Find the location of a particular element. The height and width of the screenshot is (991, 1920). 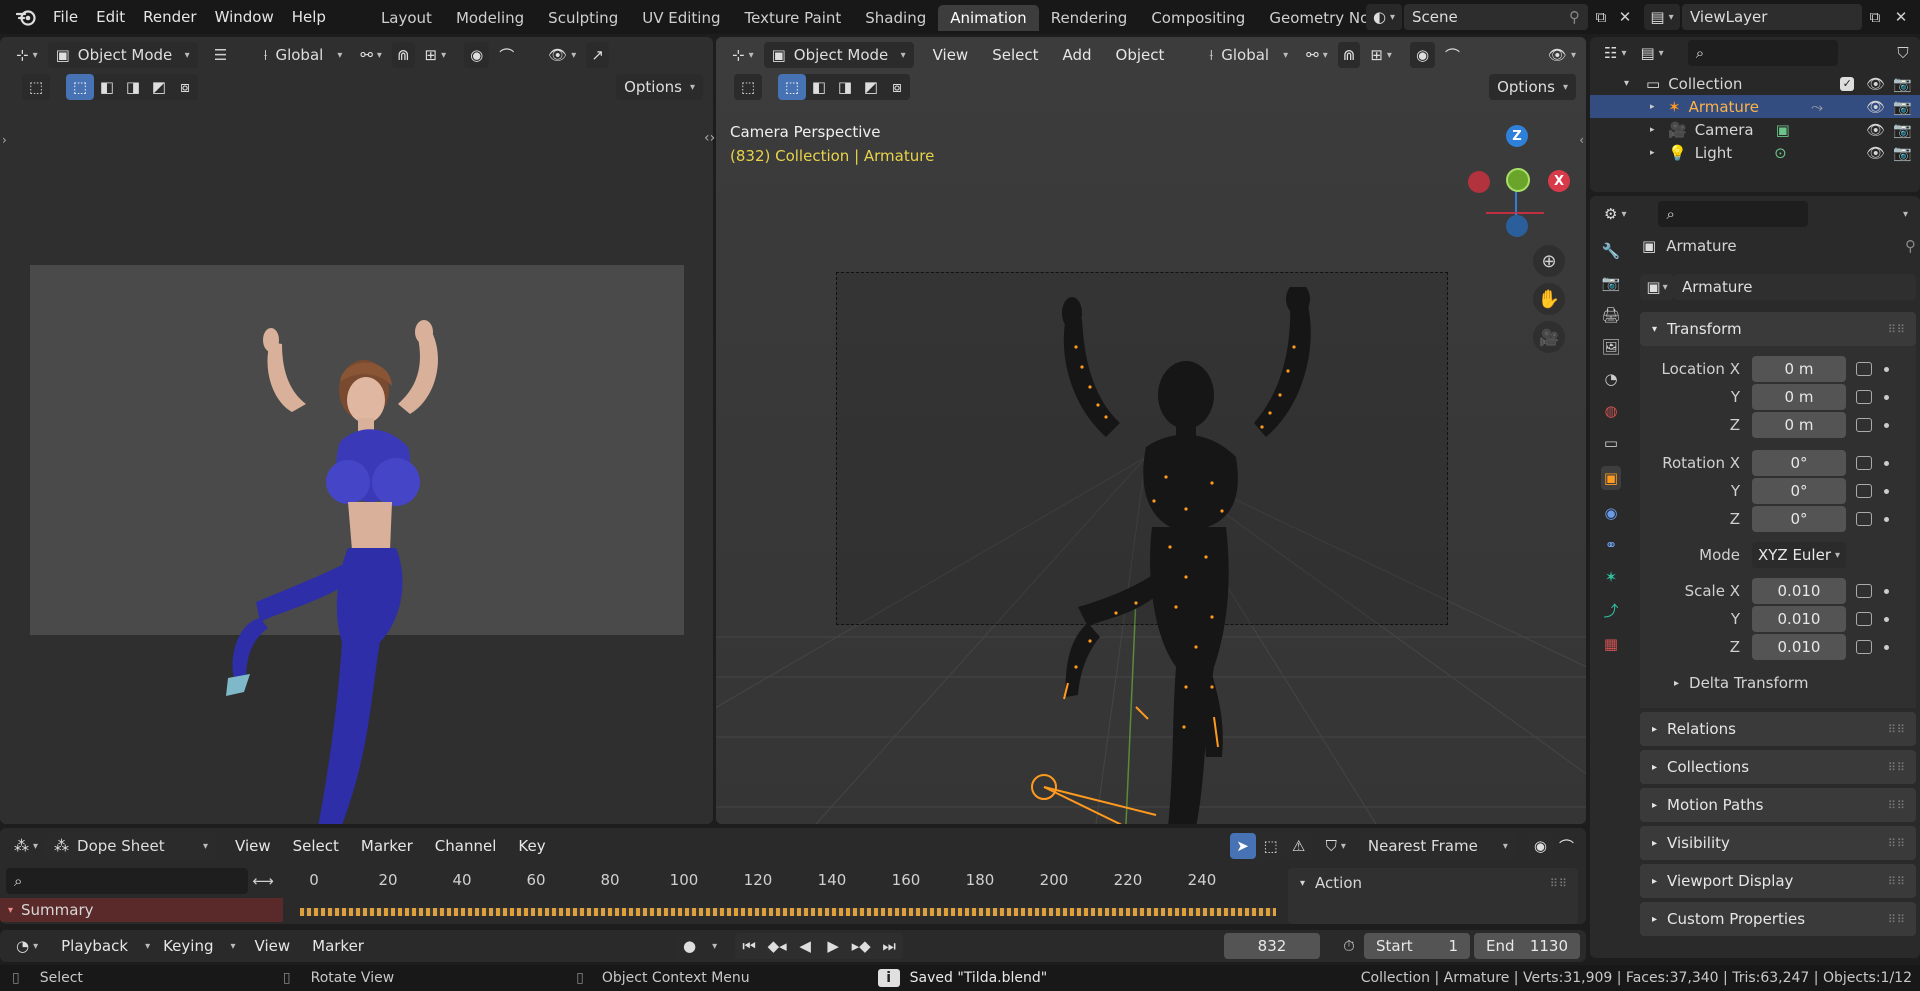

stopwatch-icon: ⏱ is located at coordinates (1349, 946).